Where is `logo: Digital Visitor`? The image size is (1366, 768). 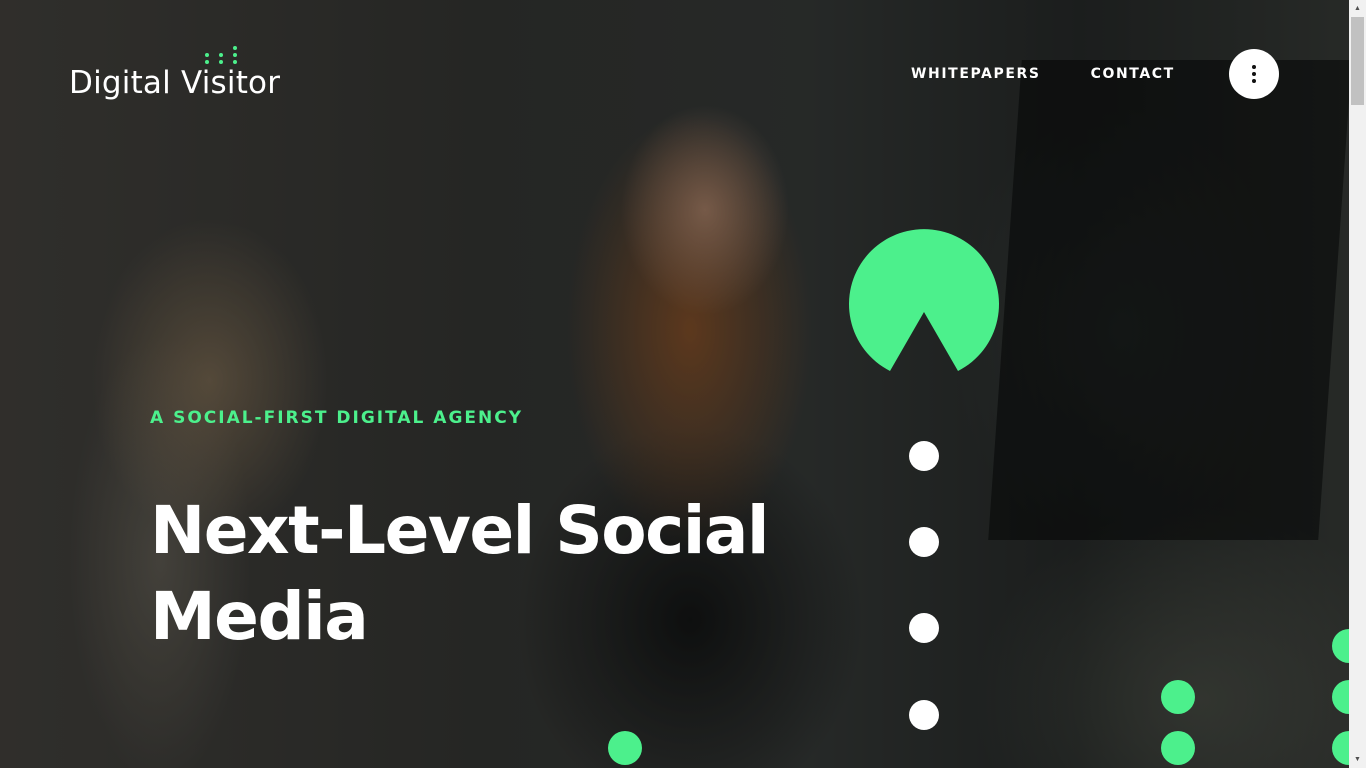 logo: Digital Visitor is located at coordinates (184, 75).